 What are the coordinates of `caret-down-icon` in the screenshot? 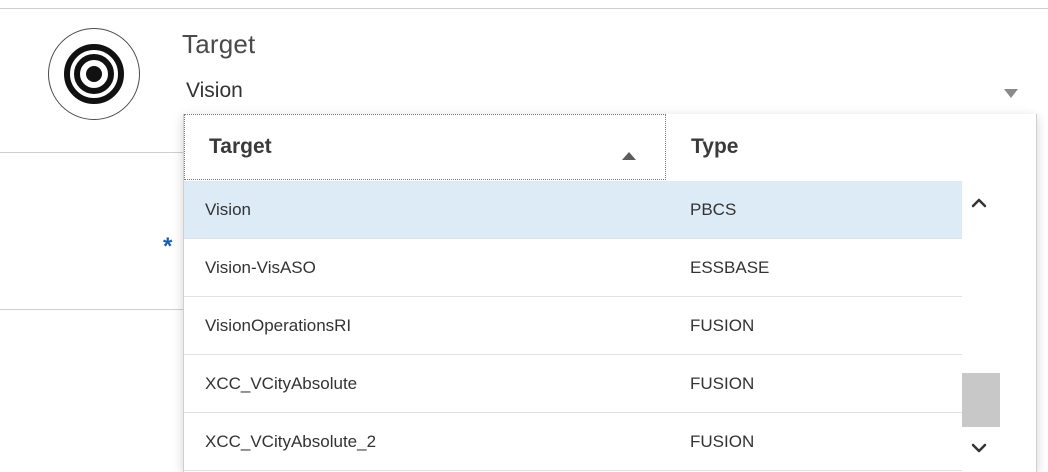 It's located at (1011, 93).